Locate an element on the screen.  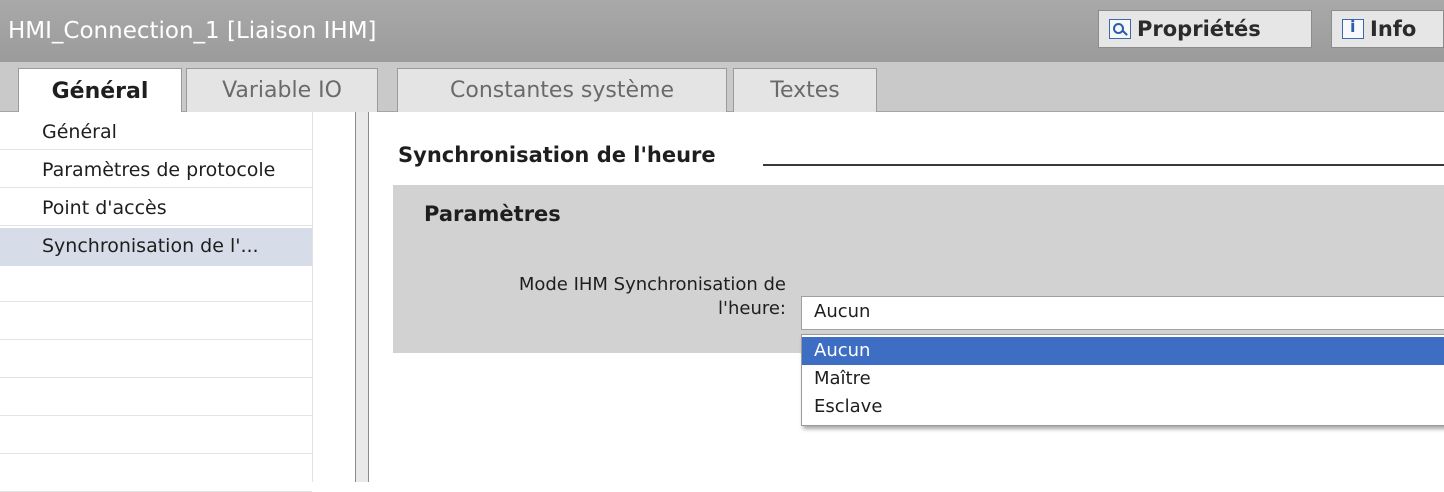
hmi-sync-mode-label: Mode IHM Synchronisation de l'heure: is located at coordinates (615, 297).